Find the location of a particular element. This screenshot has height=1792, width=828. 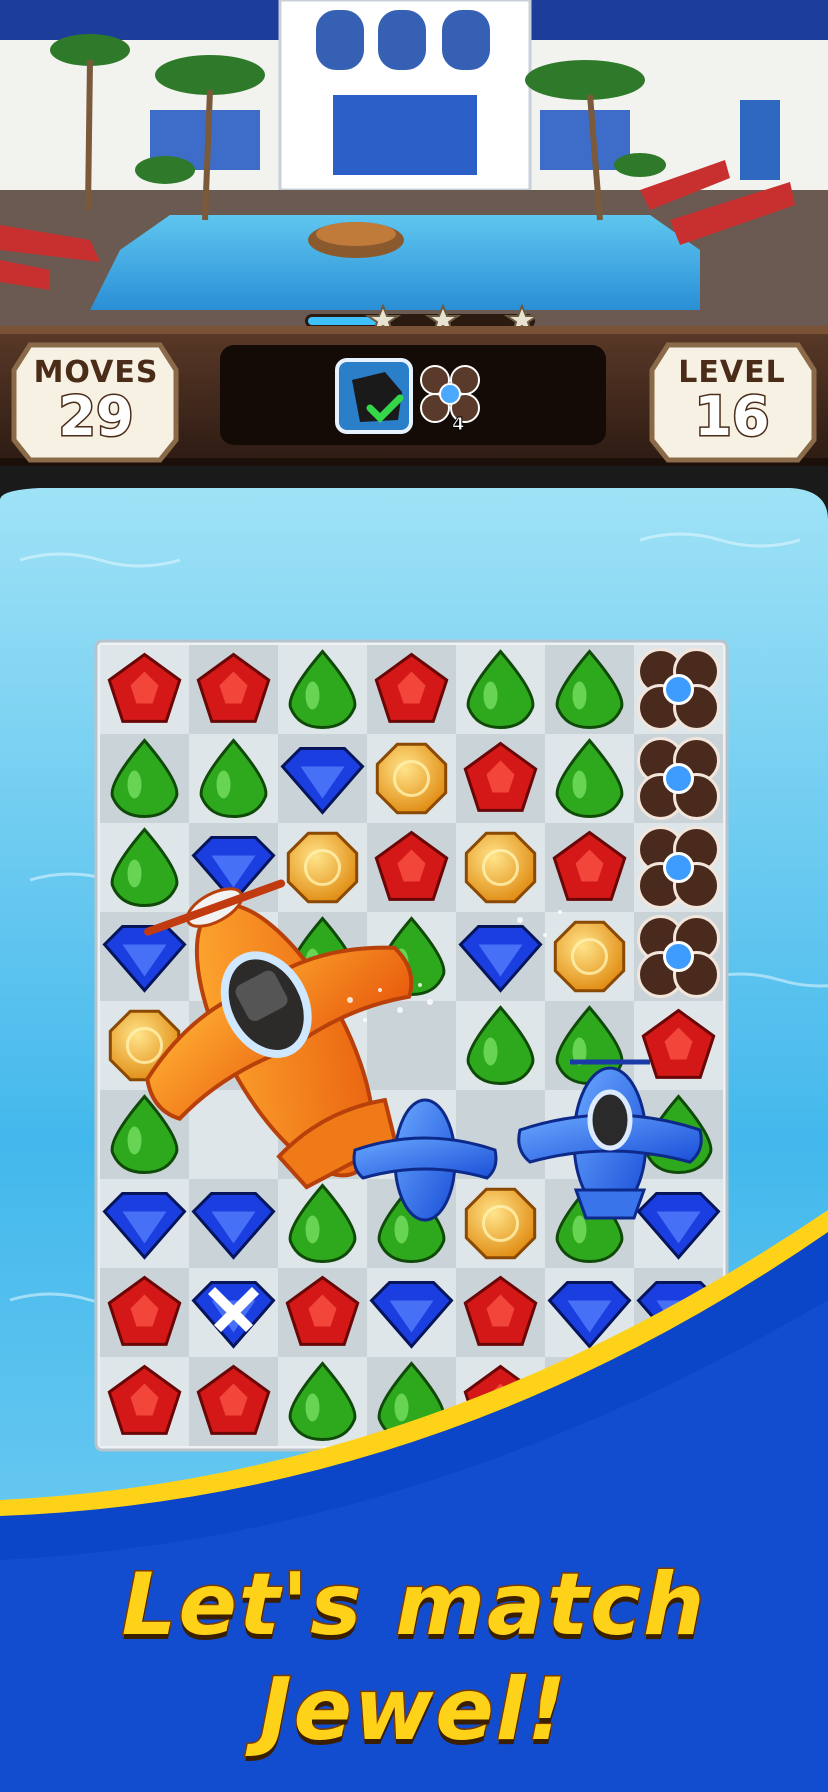

level-progress-bar is located at coordinates (420, 321).